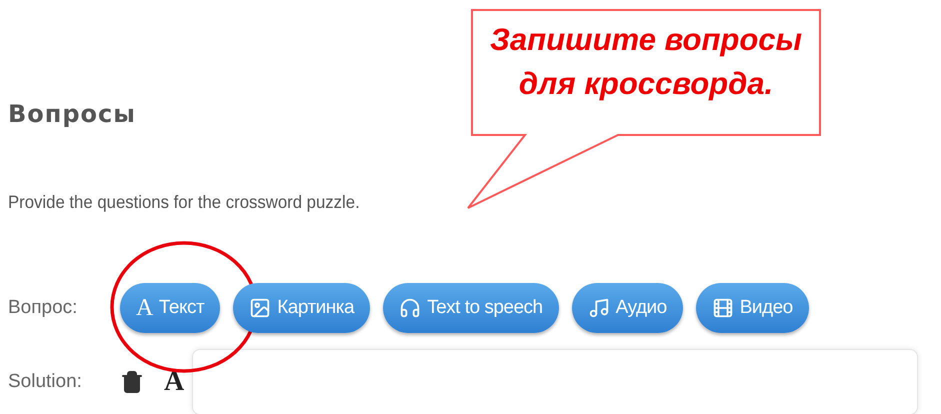 The height and width of the screenshot is (414, 941). Describe the element at coordinates (752, 308) in the screenshot. I see `video-button: Видео` at that location.